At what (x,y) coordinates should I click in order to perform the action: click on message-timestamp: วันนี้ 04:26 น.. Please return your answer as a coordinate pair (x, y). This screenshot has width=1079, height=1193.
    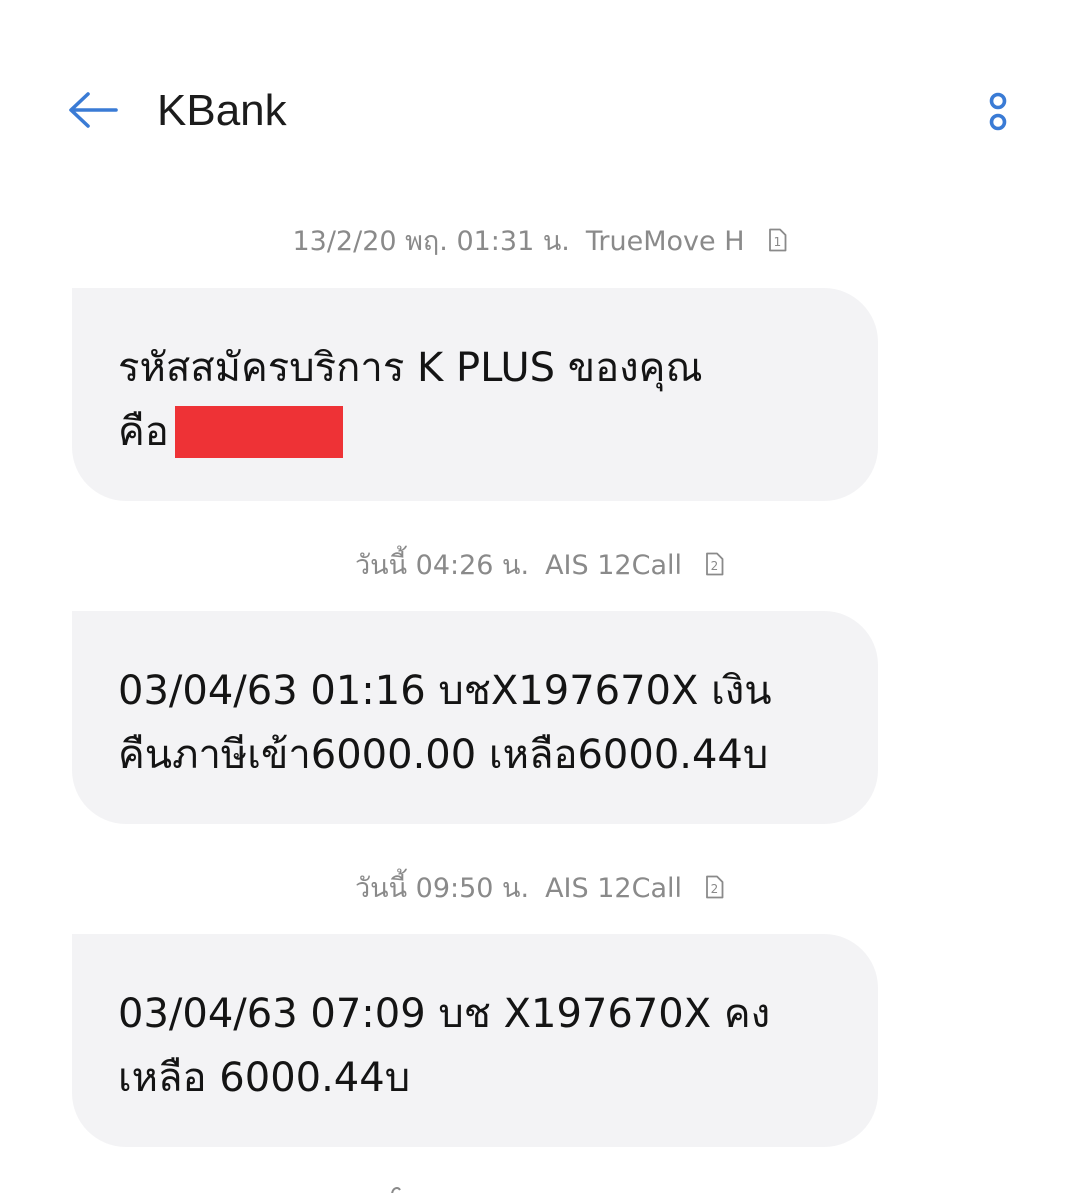
    Looking at the image, I should click on (442, 565).